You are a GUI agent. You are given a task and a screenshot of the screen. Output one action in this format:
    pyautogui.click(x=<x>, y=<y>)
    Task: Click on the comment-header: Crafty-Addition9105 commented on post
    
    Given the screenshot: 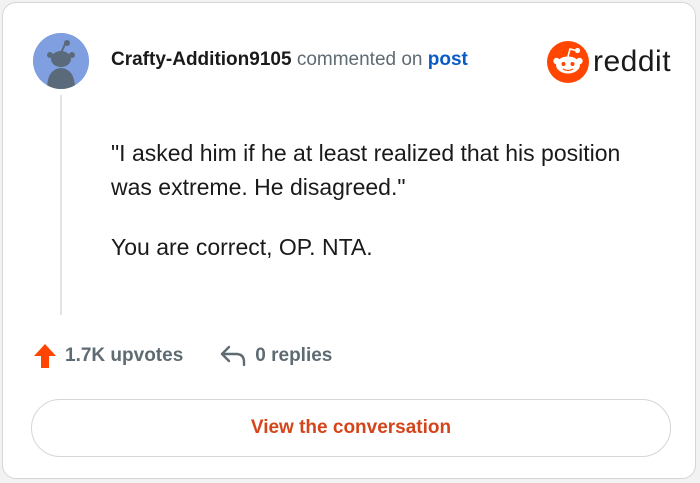 What is the action you would take?
    pyautogui.click(x=289, y=60)
    